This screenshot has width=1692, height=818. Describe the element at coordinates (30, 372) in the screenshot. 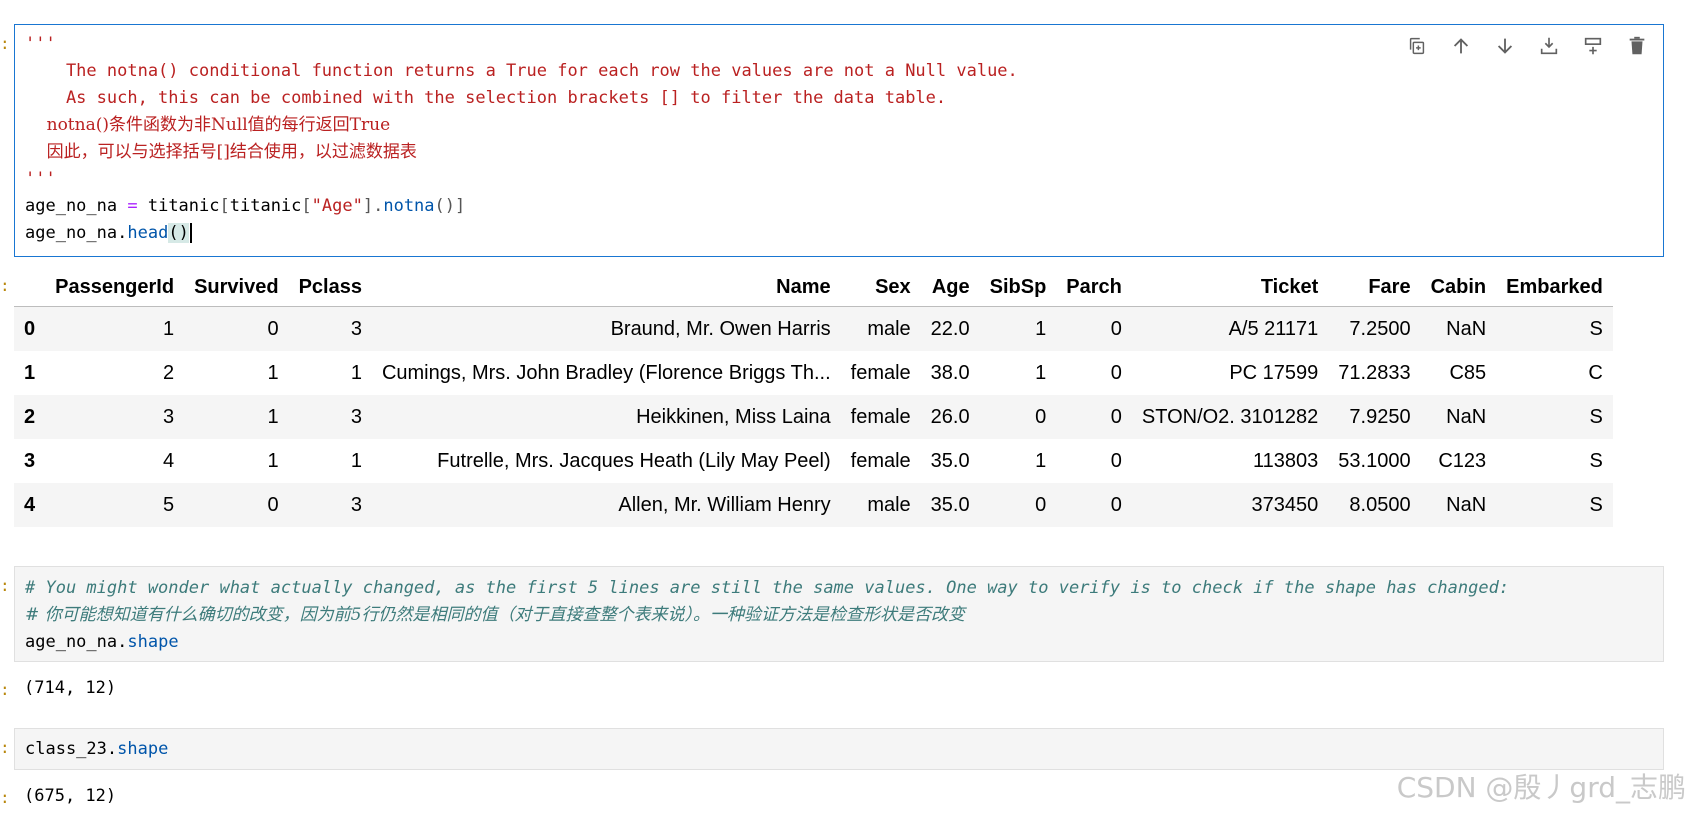

I see `row-index: 1` at that location.